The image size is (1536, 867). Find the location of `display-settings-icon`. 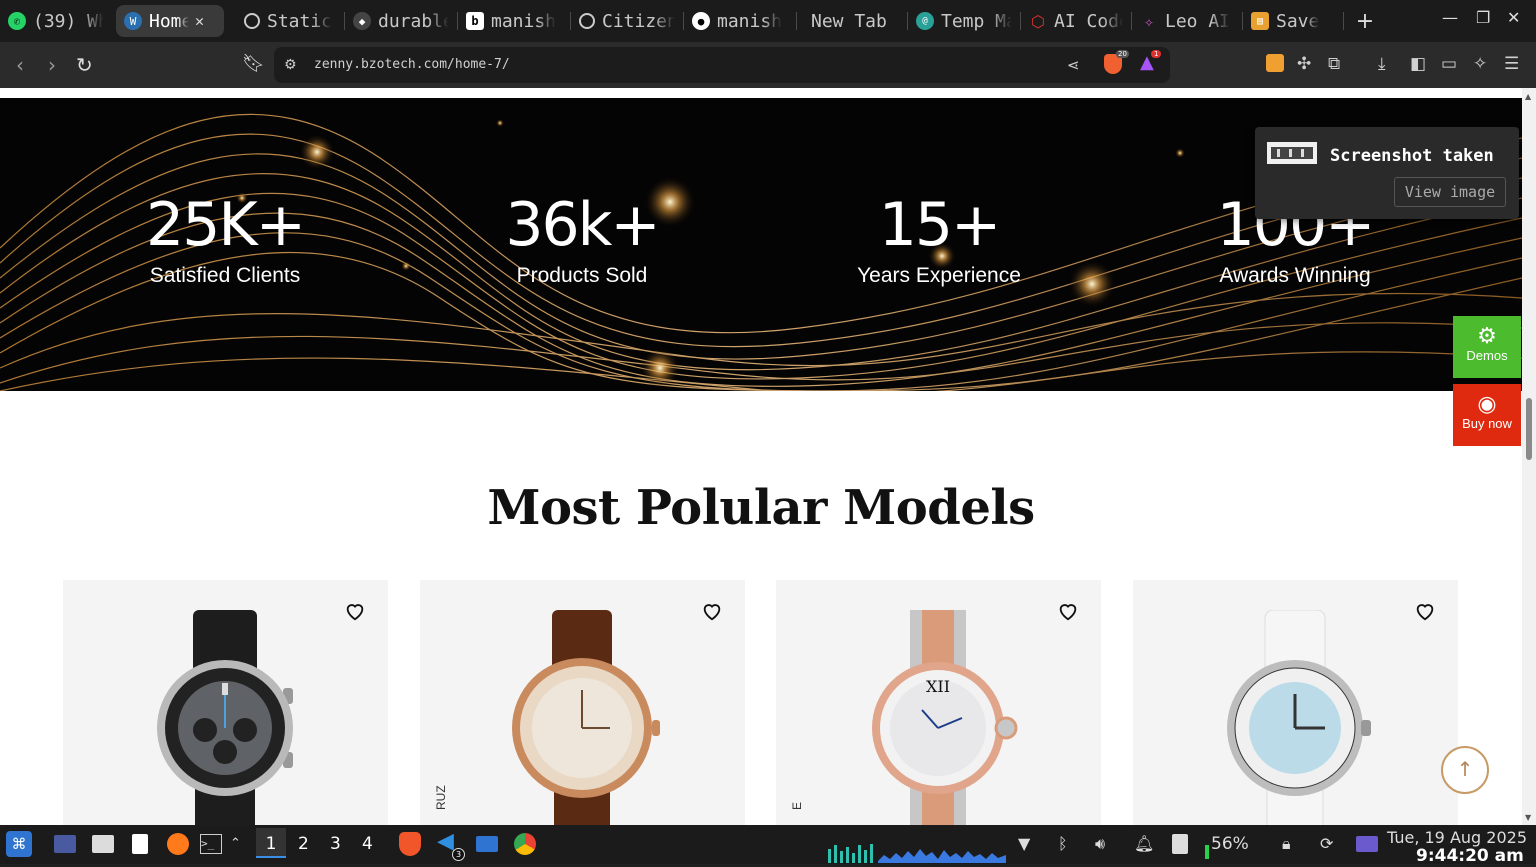

display-settings-icon is located at coordinates (1367, 844).